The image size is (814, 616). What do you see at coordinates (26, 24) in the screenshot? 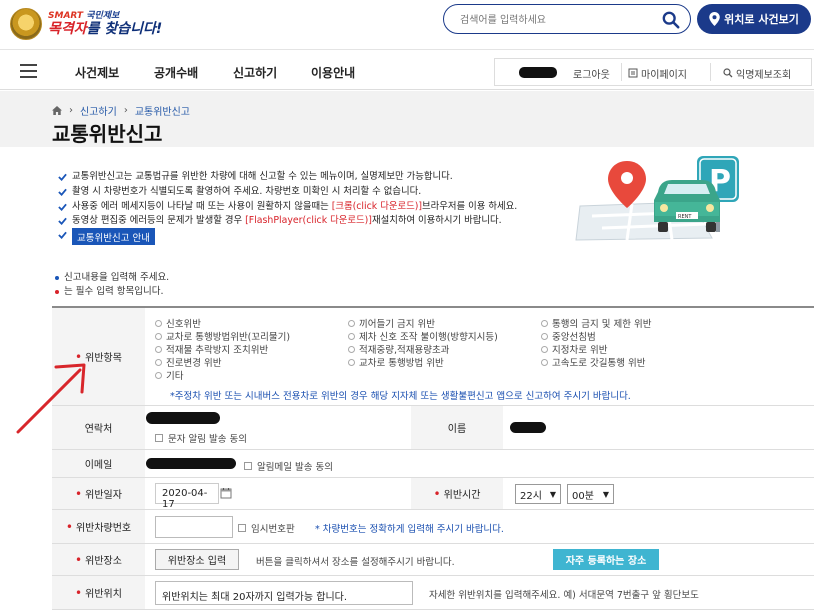
I see `police-emblem-icon` at bounding box center [26, 24].